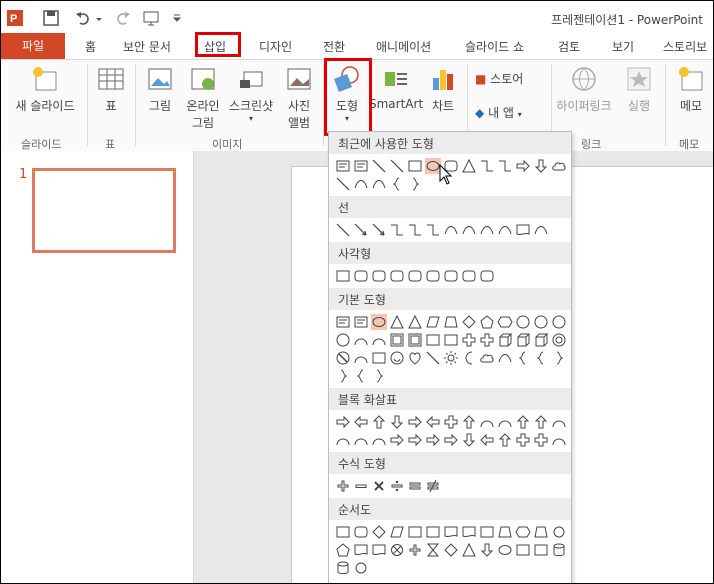  Describe the element at coordinates (343, 358) in the screenshot. I see `shape-nosym-icon` at that location.